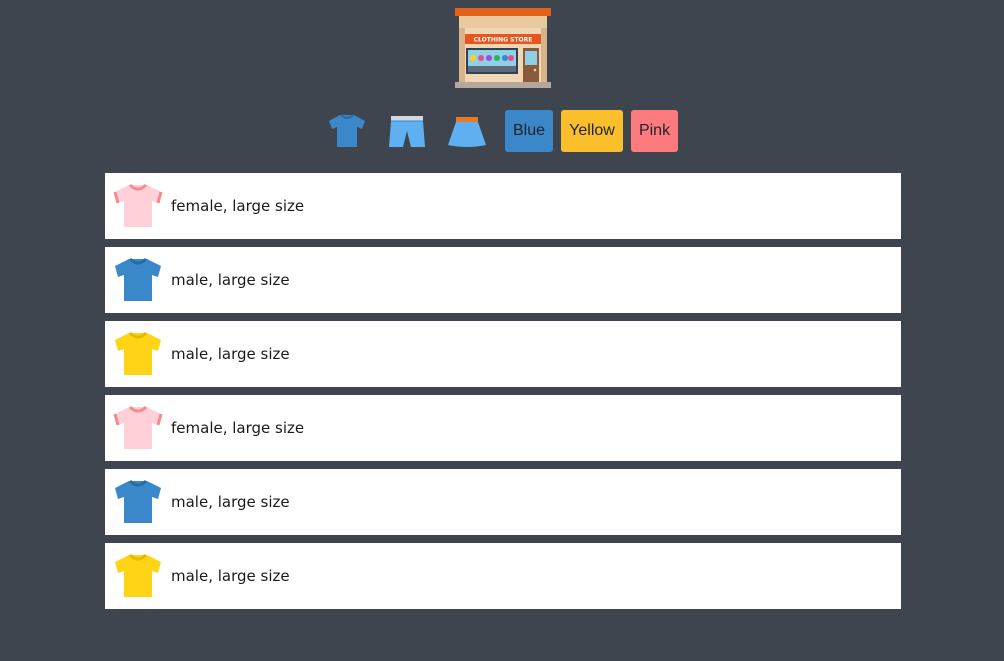  I want to click on blue-filter-button: Blue, so click(529, 131).